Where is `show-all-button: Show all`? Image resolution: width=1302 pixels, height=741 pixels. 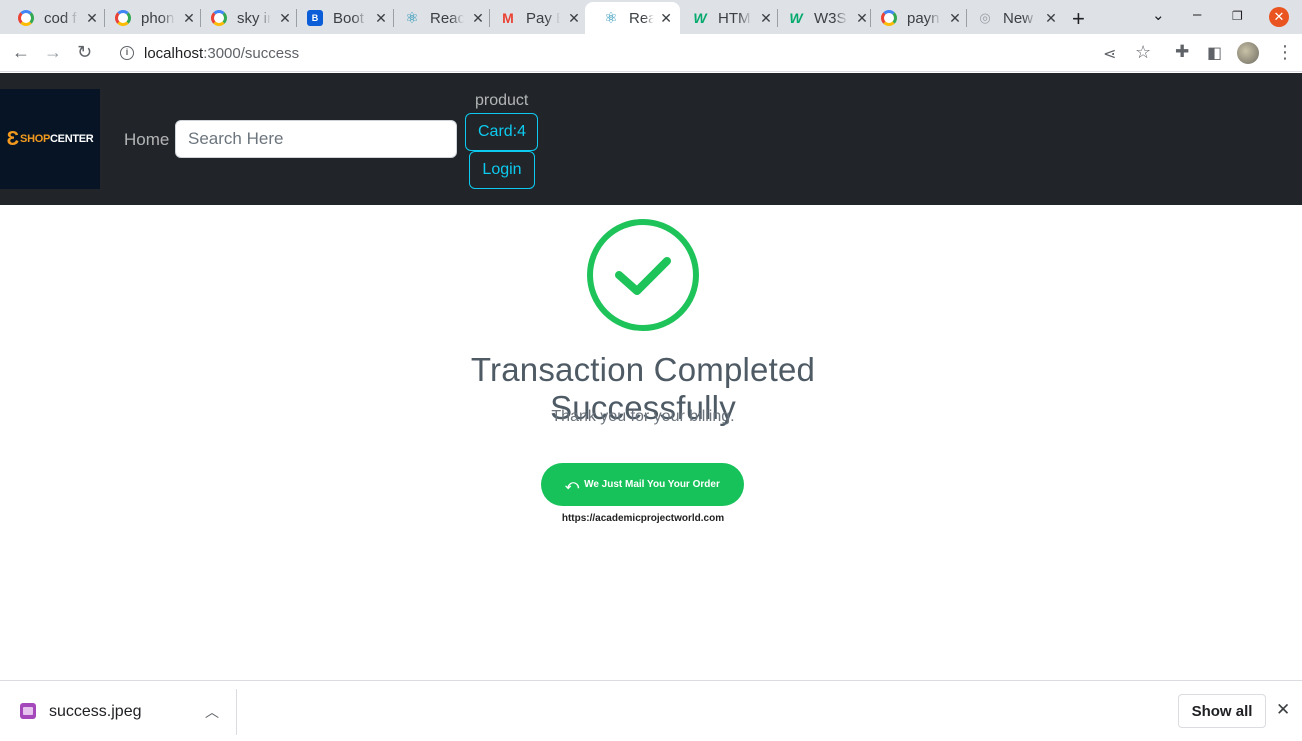
show-all-button: Show all is located at coordinates (1222, 711).